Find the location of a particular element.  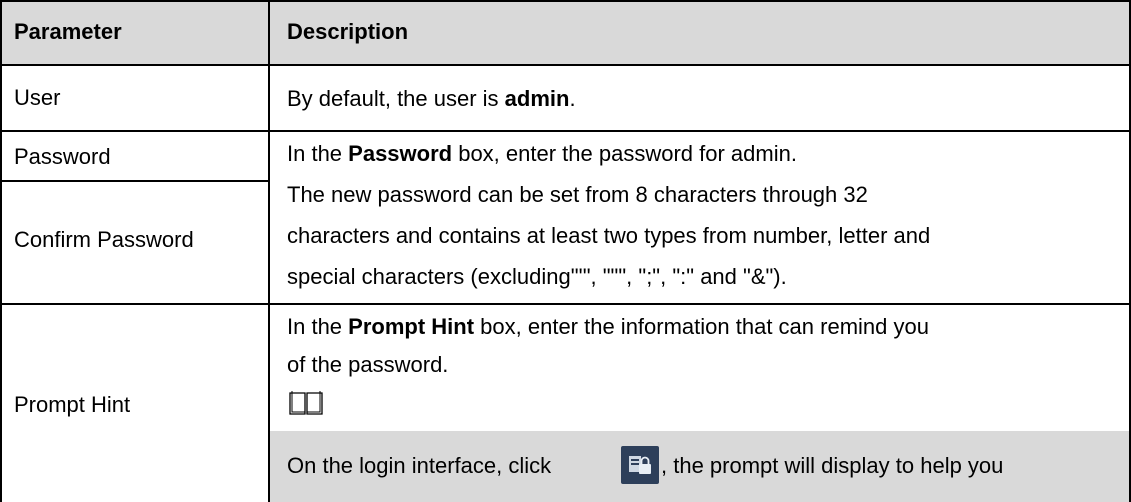

desc-prompt-bold: Prompt Hint is located at coordinates (411, 326).